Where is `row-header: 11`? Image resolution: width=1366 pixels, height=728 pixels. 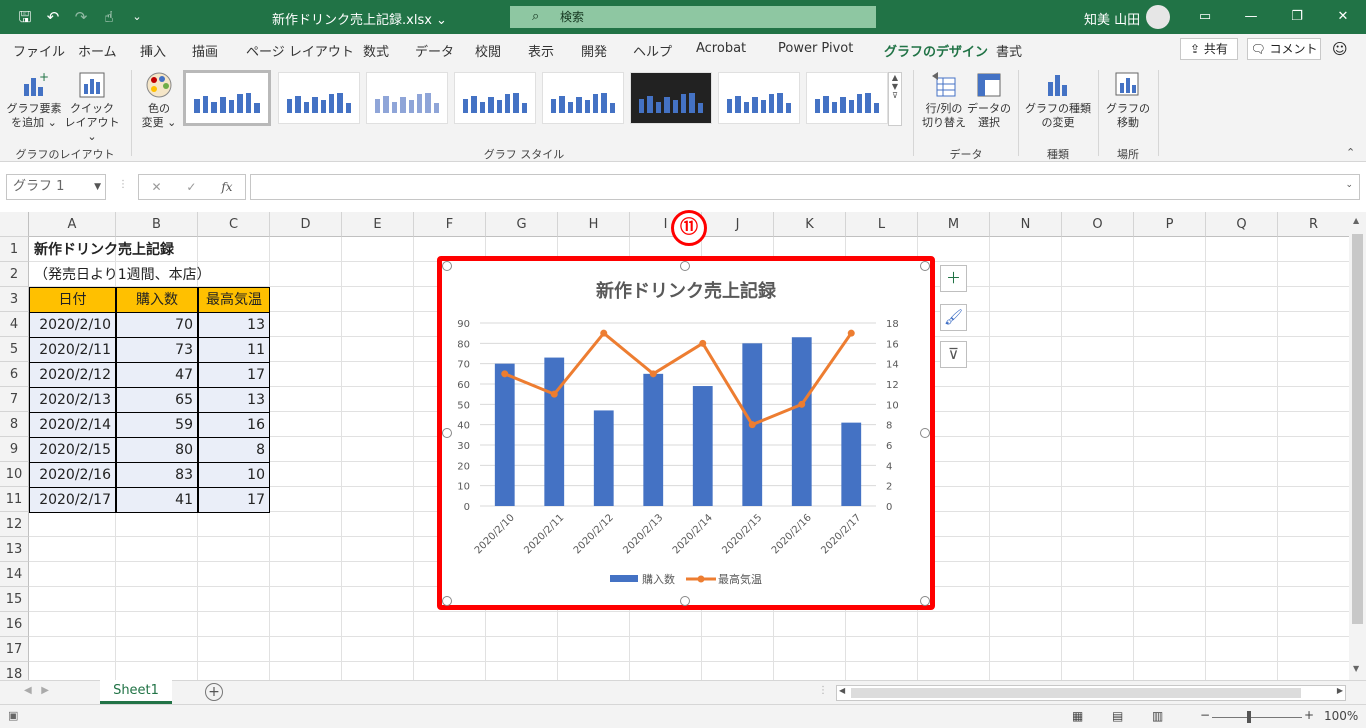 row-header: 11 is located at coordinates (14, 499).